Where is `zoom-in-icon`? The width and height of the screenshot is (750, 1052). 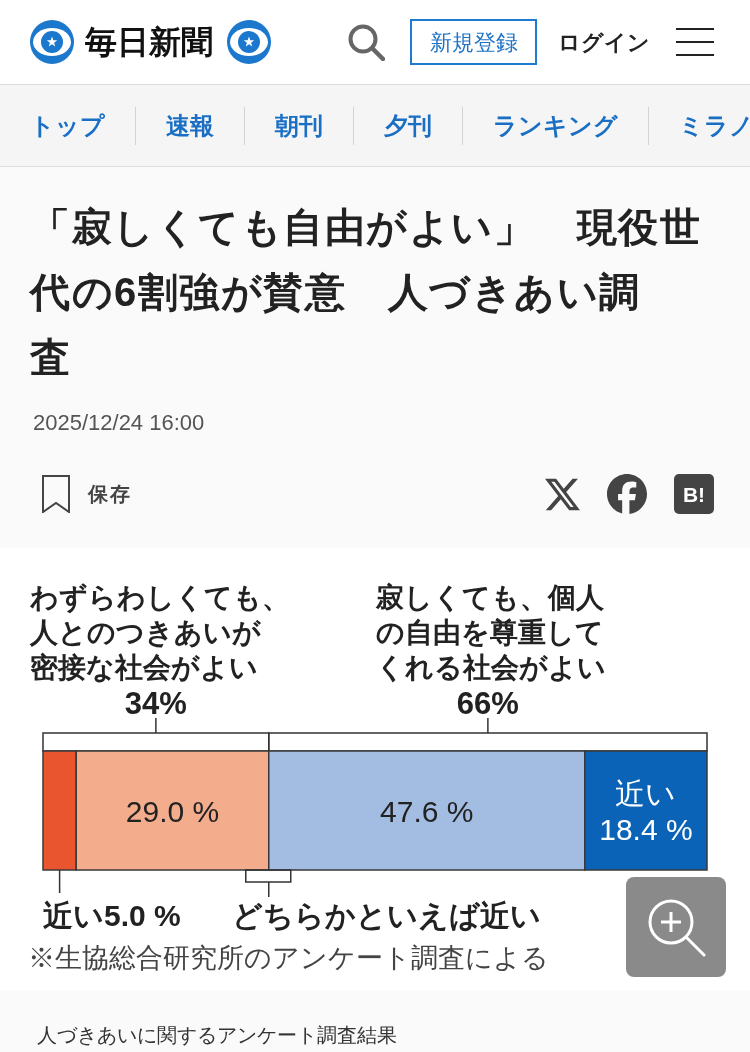
zoom-in-icon is located at coordinates (676, 927).